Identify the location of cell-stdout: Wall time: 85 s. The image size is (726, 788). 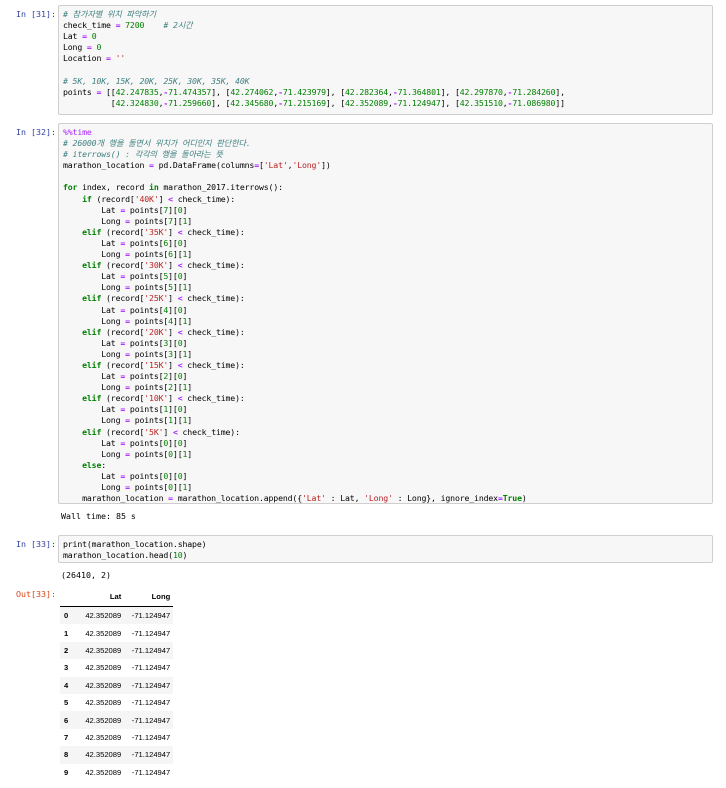
(98, 516).